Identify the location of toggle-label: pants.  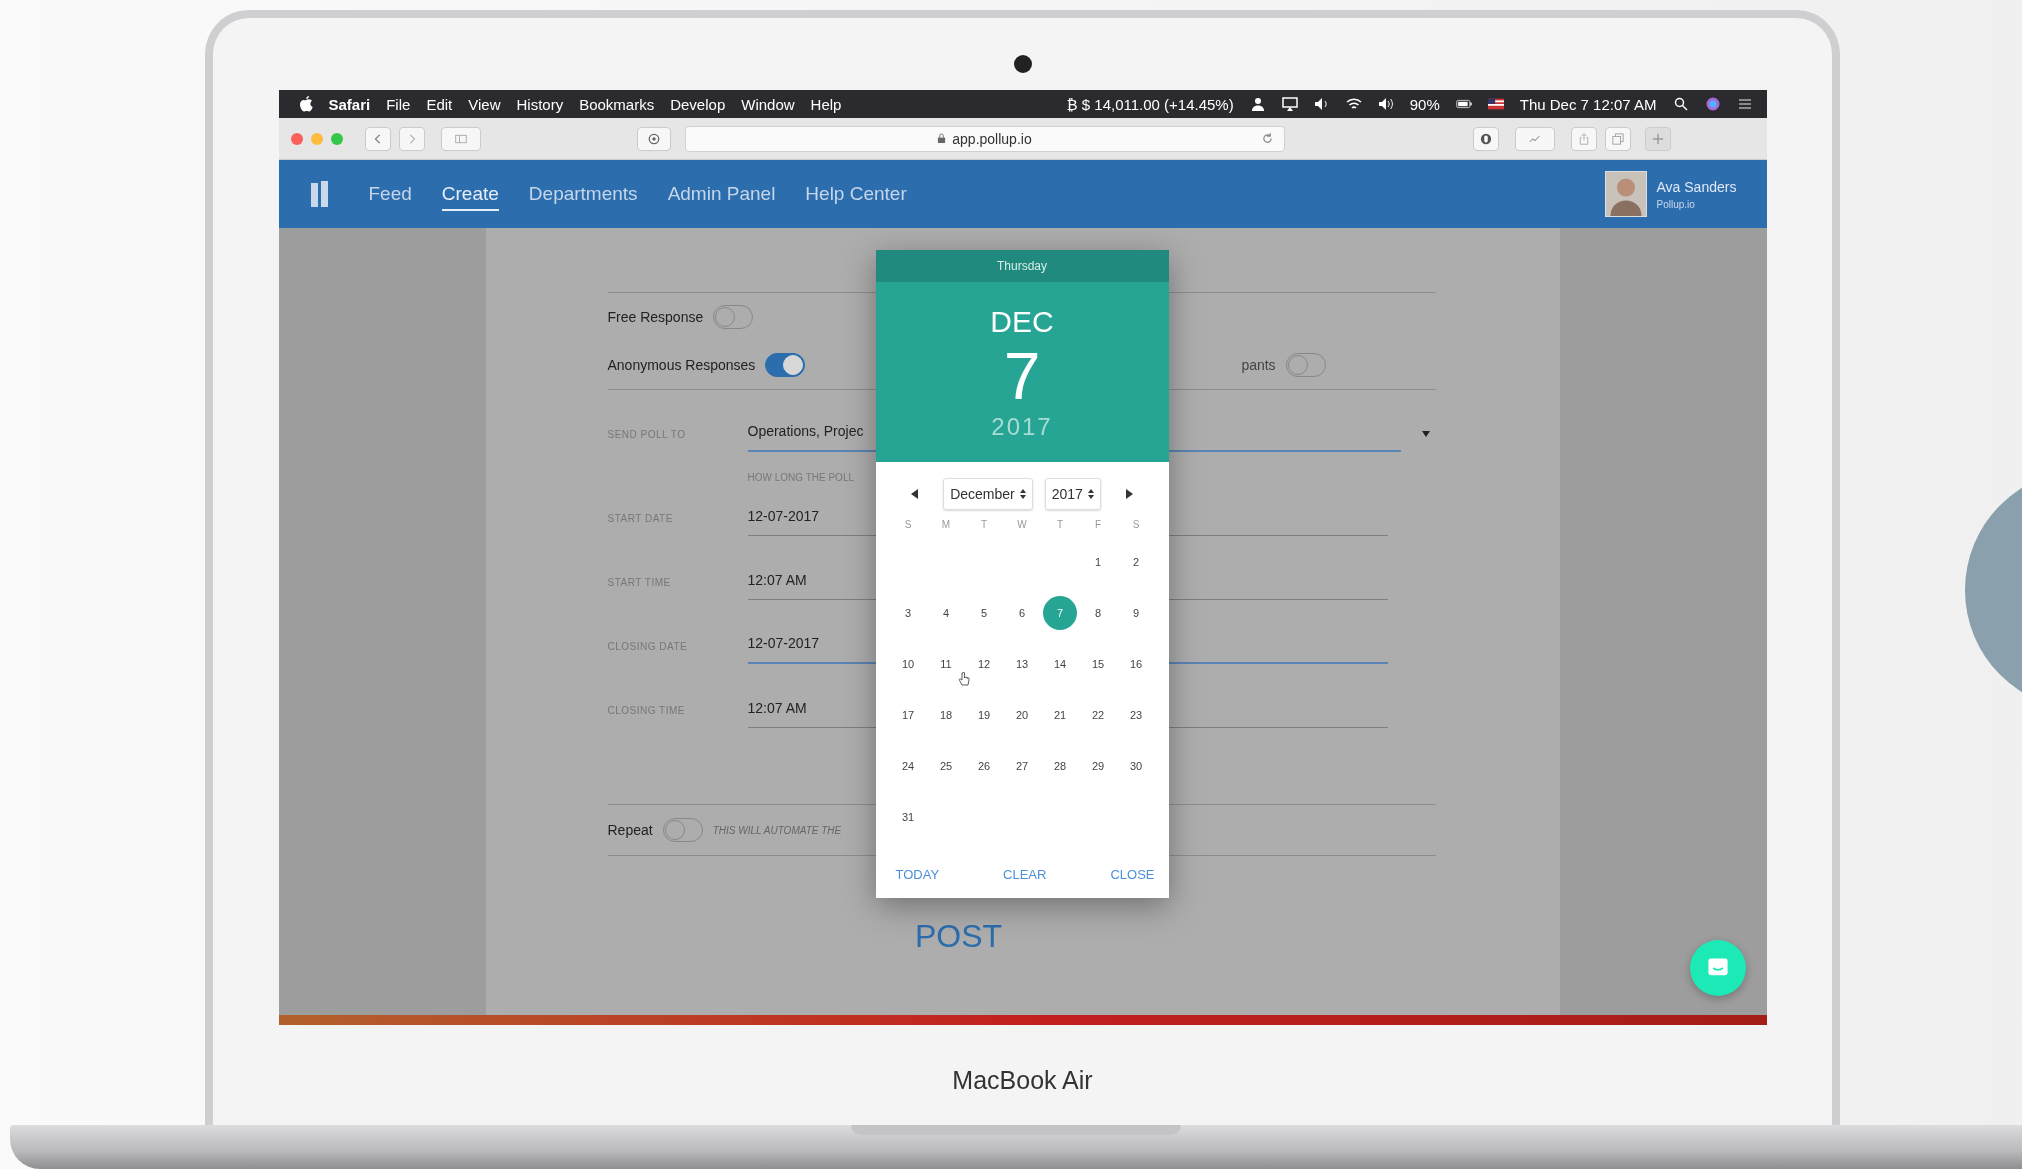
(1258, 365).